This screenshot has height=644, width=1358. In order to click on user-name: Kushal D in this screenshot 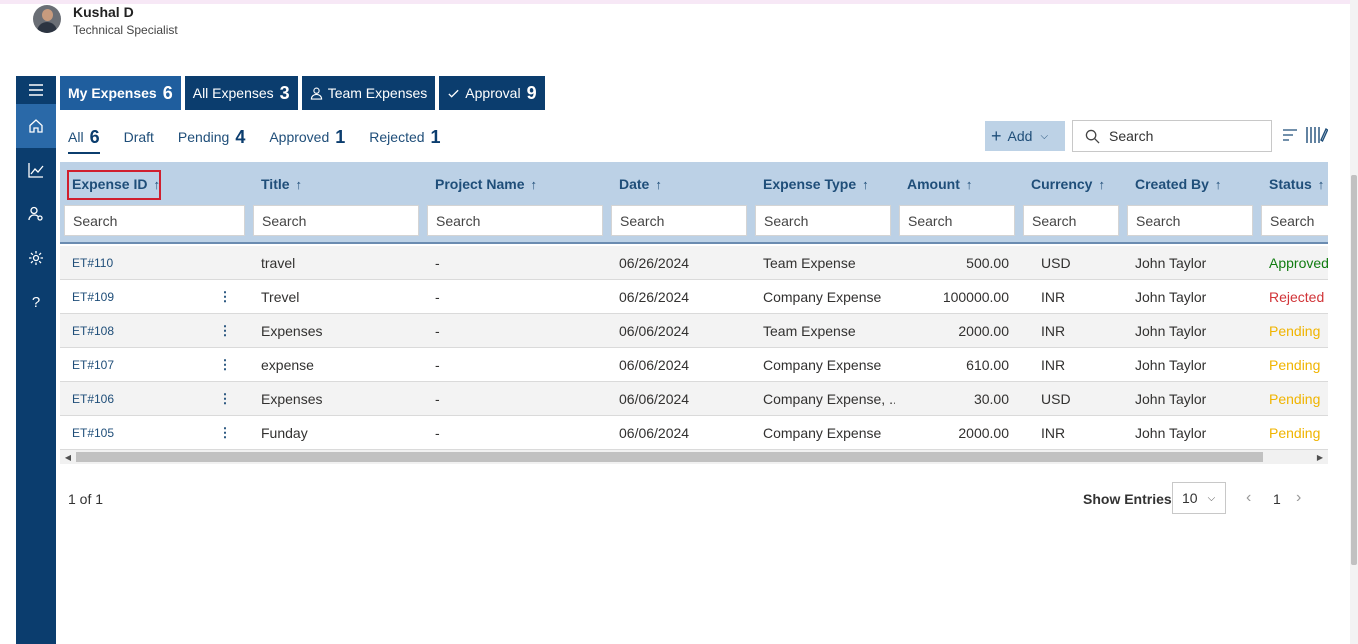, I will do `click(103, 12)`.